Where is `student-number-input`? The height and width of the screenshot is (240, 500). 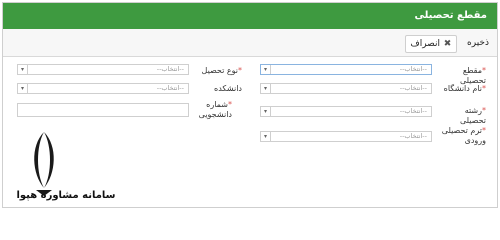 student-number-input is located at coordinates (103, 110).